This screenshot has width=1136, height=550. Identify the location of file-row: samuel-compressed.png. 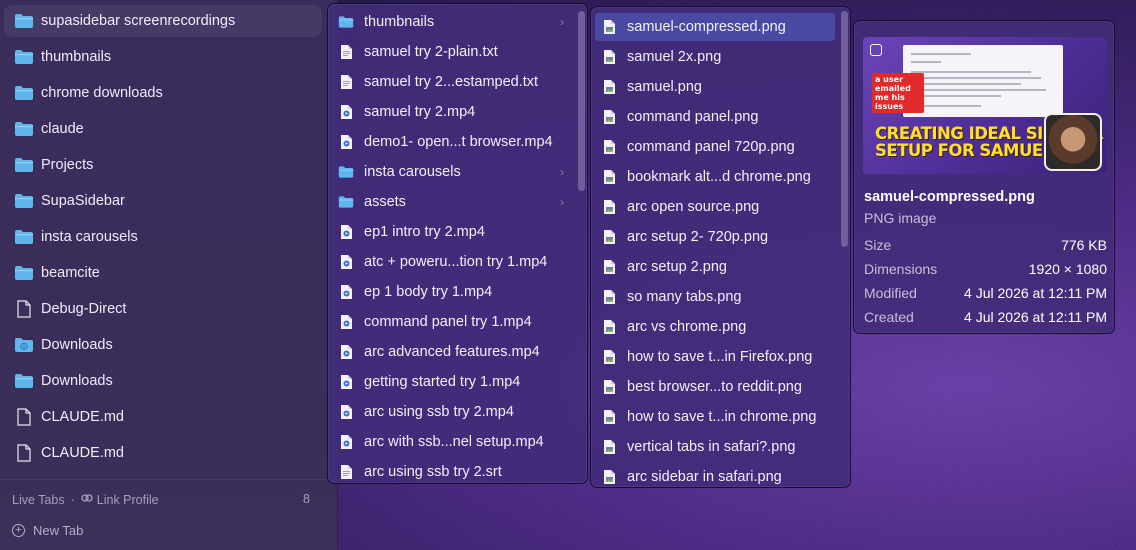
(715, 27).